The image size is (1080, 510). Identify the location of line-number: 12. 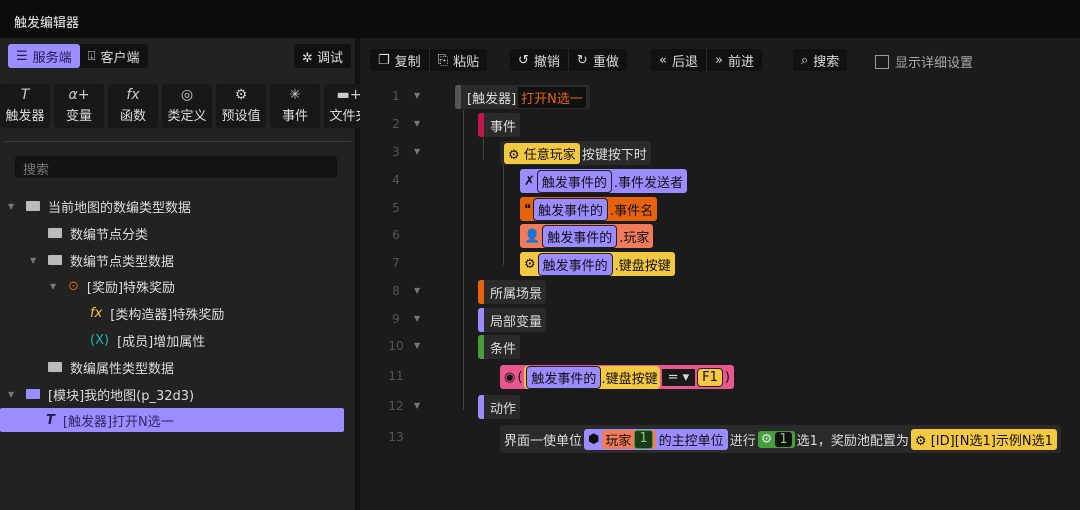
(396, 406).